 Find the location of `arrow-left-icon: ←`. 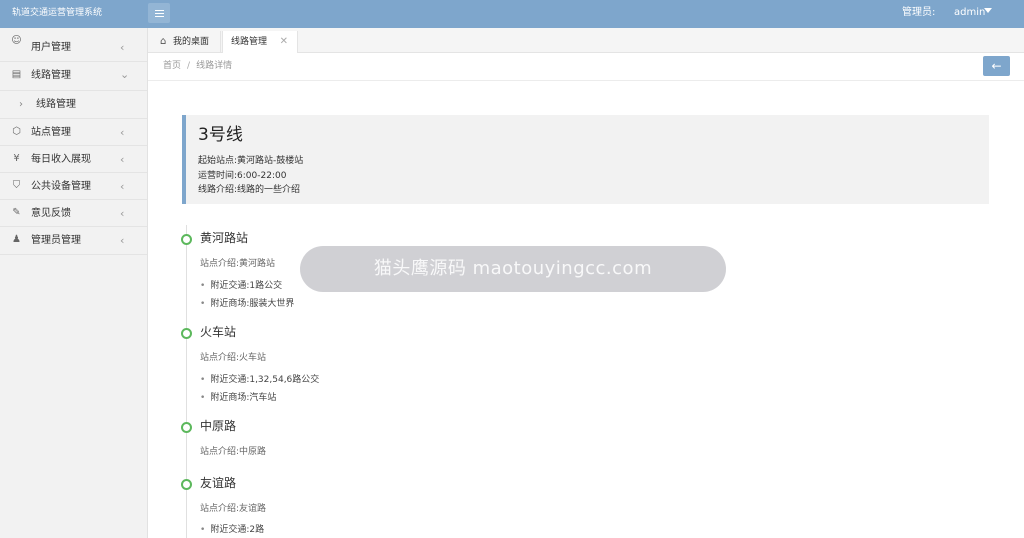

arrow-left-icon: ← is located at coordinates (996, 66).